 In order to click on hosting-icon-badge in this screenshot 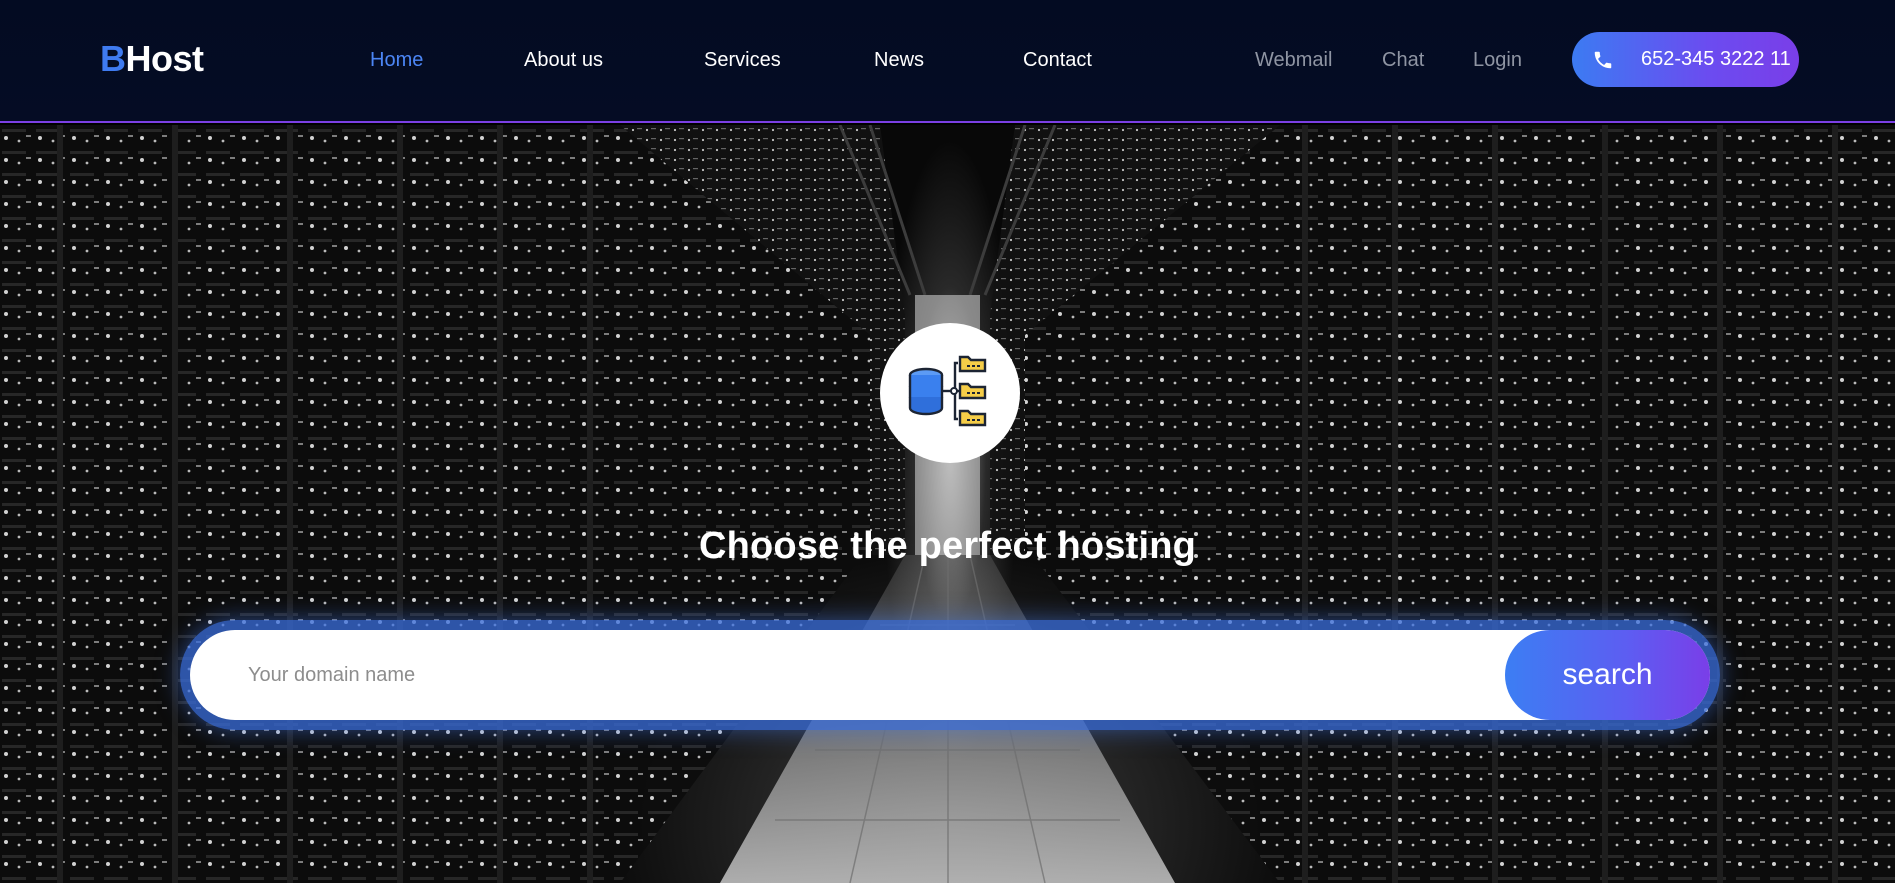, I will do `click(950, 393)`.